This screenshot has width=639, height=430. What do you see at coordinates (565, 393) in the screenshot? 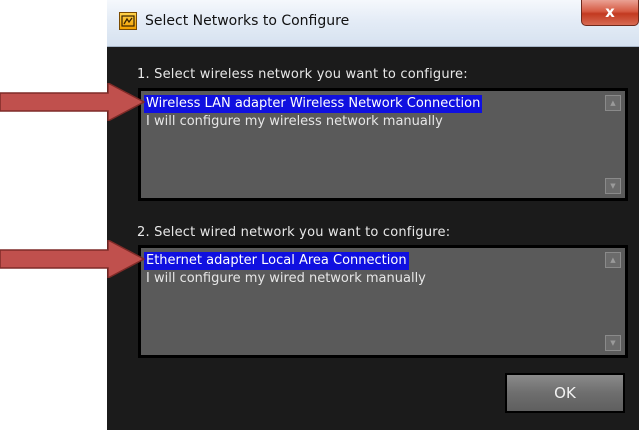
I see `ok-button: OK` at bounding box center [565, 393].